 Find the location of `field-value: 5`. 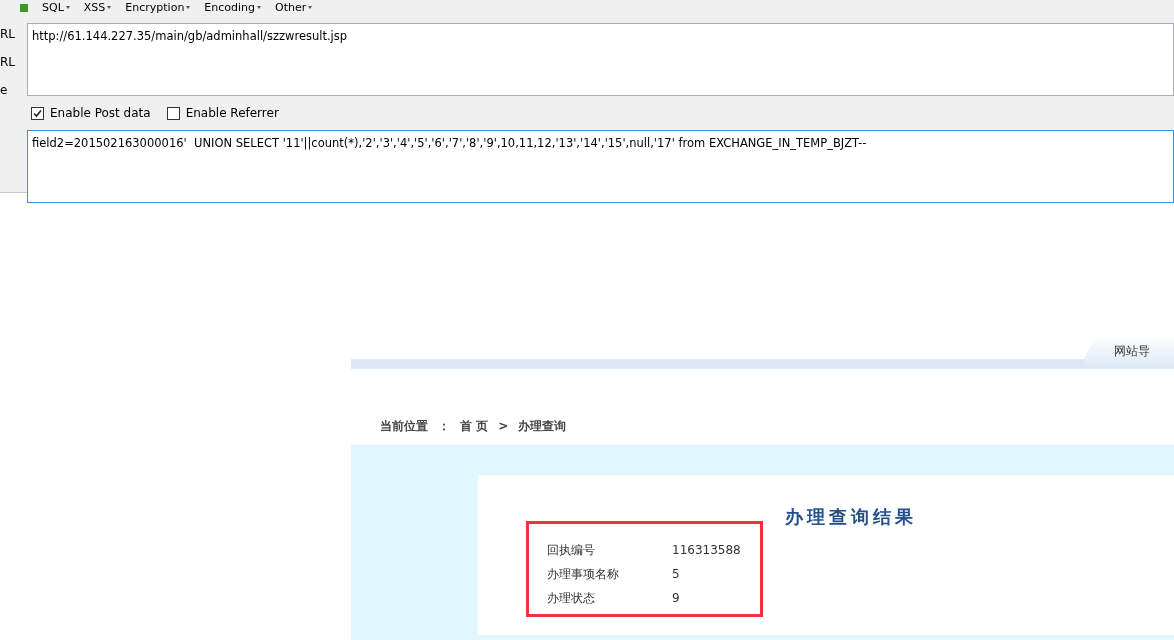

field-value: 5 is located at coordinates (676, 574).